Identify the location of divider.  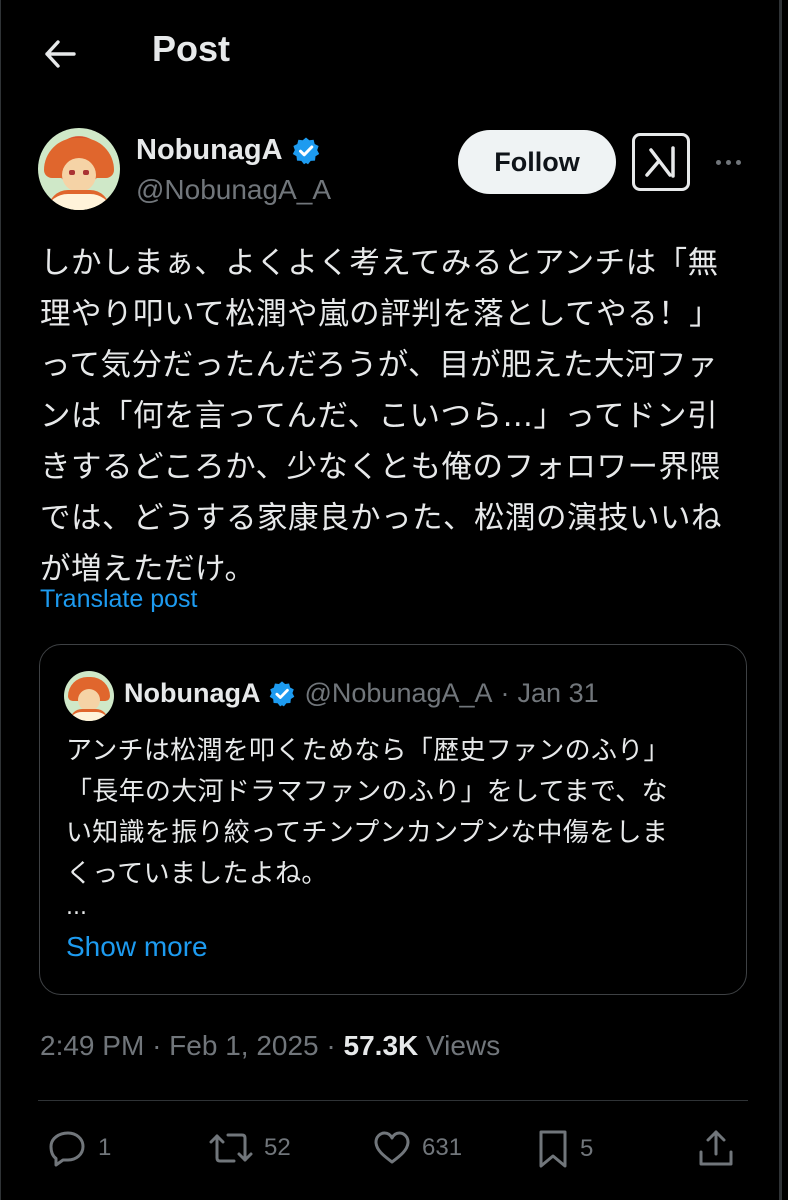
(393, 1100).